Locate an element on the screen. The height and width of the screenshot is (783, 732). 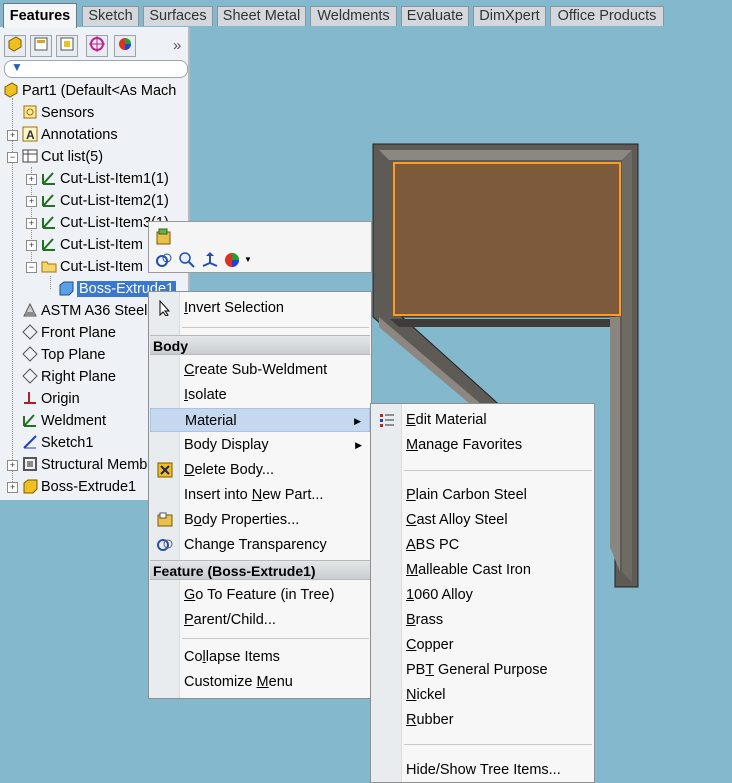
featuremanager-icon is located at coordinates (15, 44).